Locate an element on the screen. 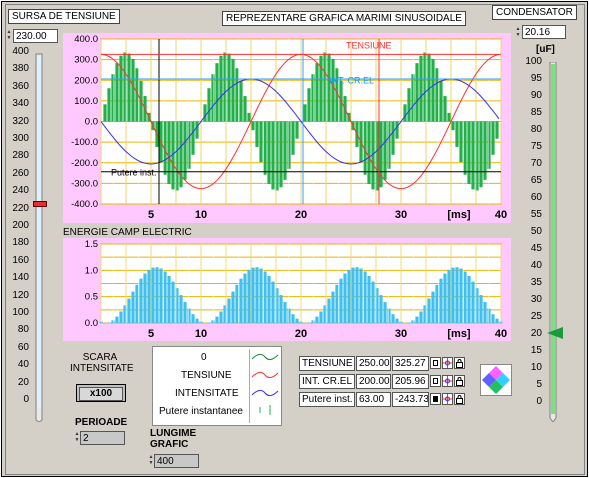 The image size is (589, 478). scale-tick-label: 5 is located at coordinates (539, 384).